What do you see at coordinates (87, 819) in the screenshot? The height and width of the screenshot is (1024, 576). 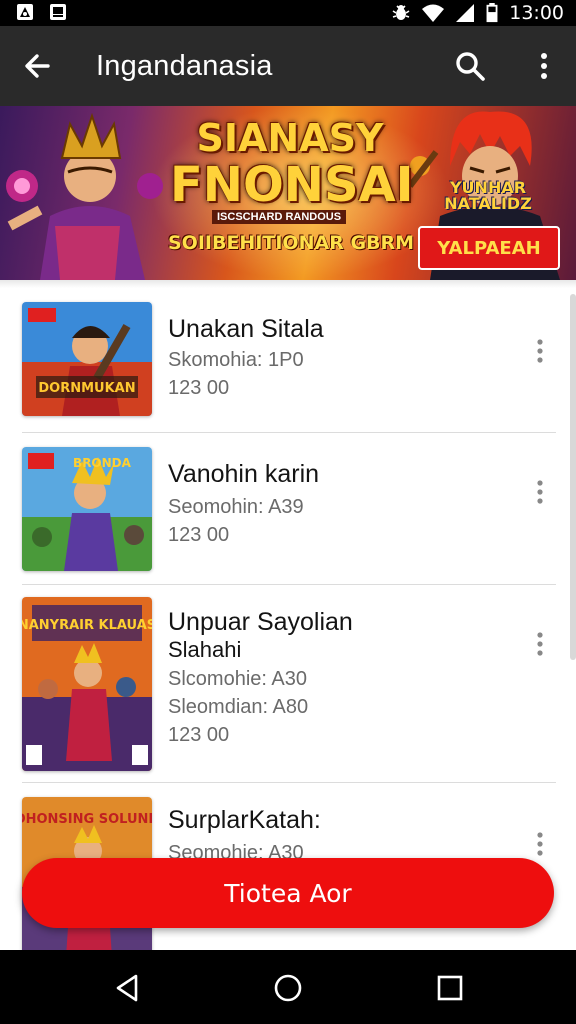 I see `thumbnail-label: DHONSING SOLUND` at bounding box center [87, 819].